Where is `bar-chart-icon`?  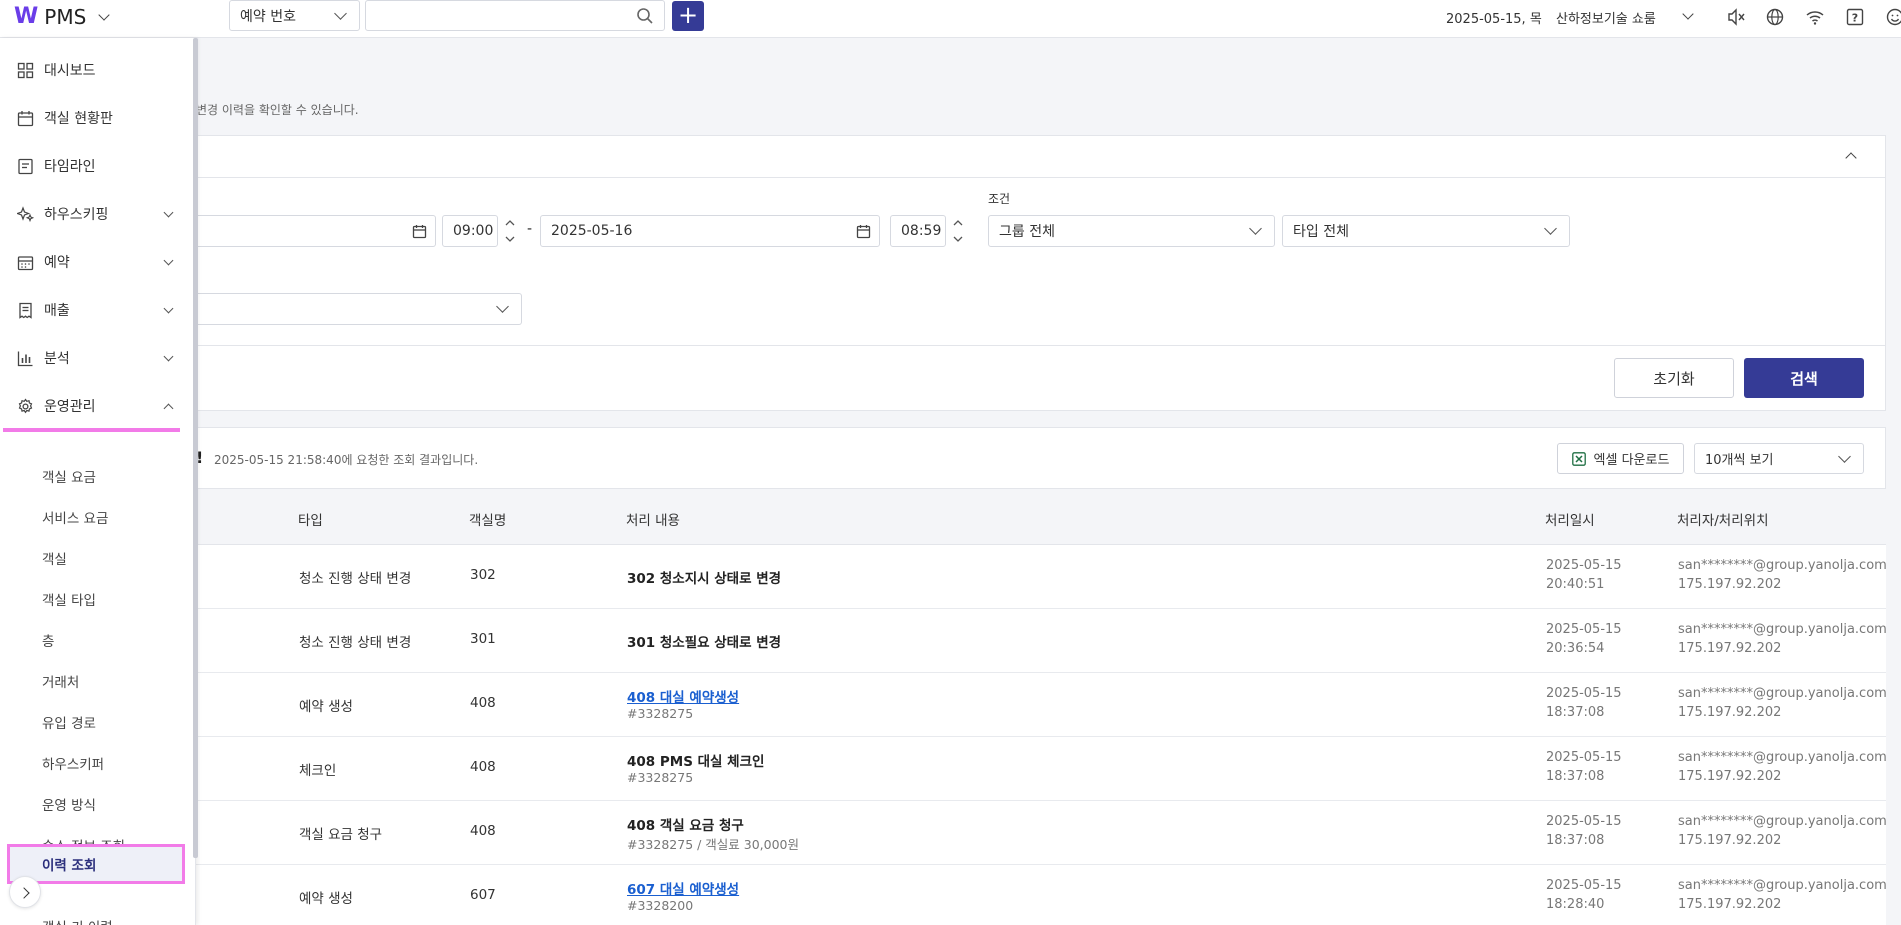
bar-chart-icon is located at coordinates (25, 358).